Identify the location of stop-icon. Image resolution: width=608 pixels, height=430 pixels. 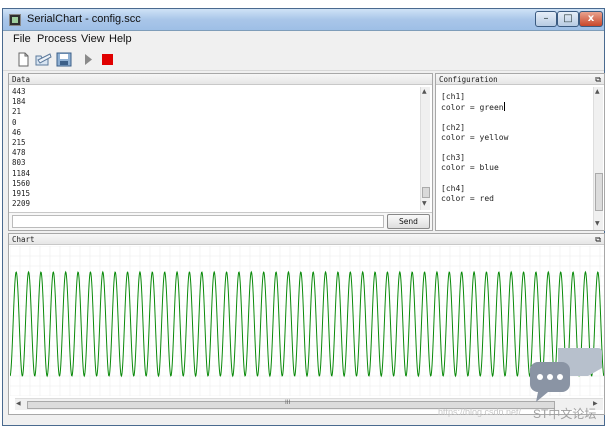
(108, 59).